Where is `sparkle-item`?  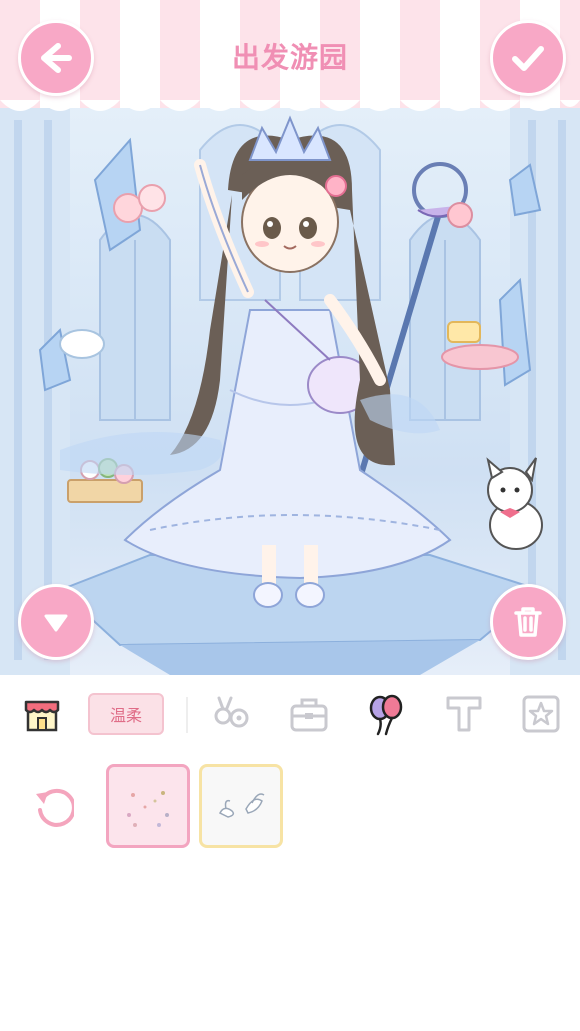
sparkle-item is located at coordinates (148, 809).